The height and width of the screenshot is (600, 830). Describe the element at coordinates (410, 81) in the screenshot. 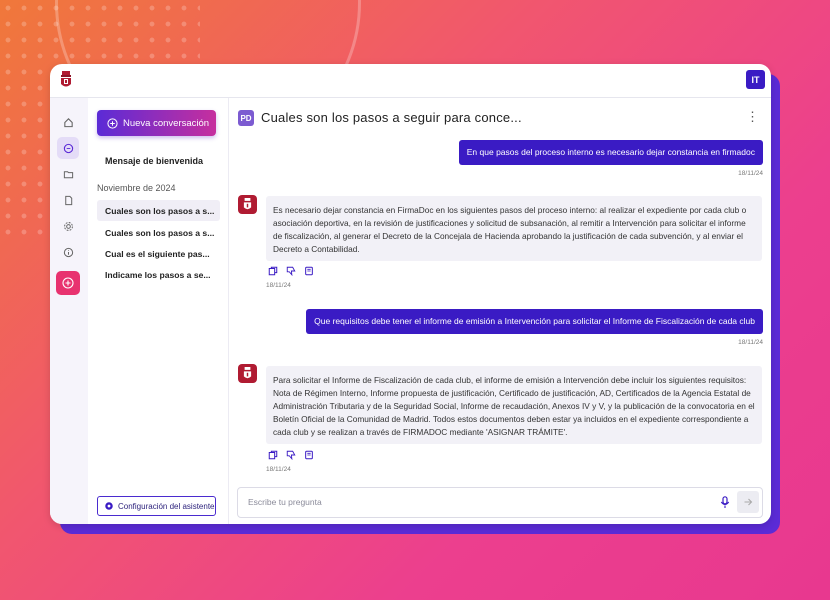

I see `top-bar: IT` at that location.